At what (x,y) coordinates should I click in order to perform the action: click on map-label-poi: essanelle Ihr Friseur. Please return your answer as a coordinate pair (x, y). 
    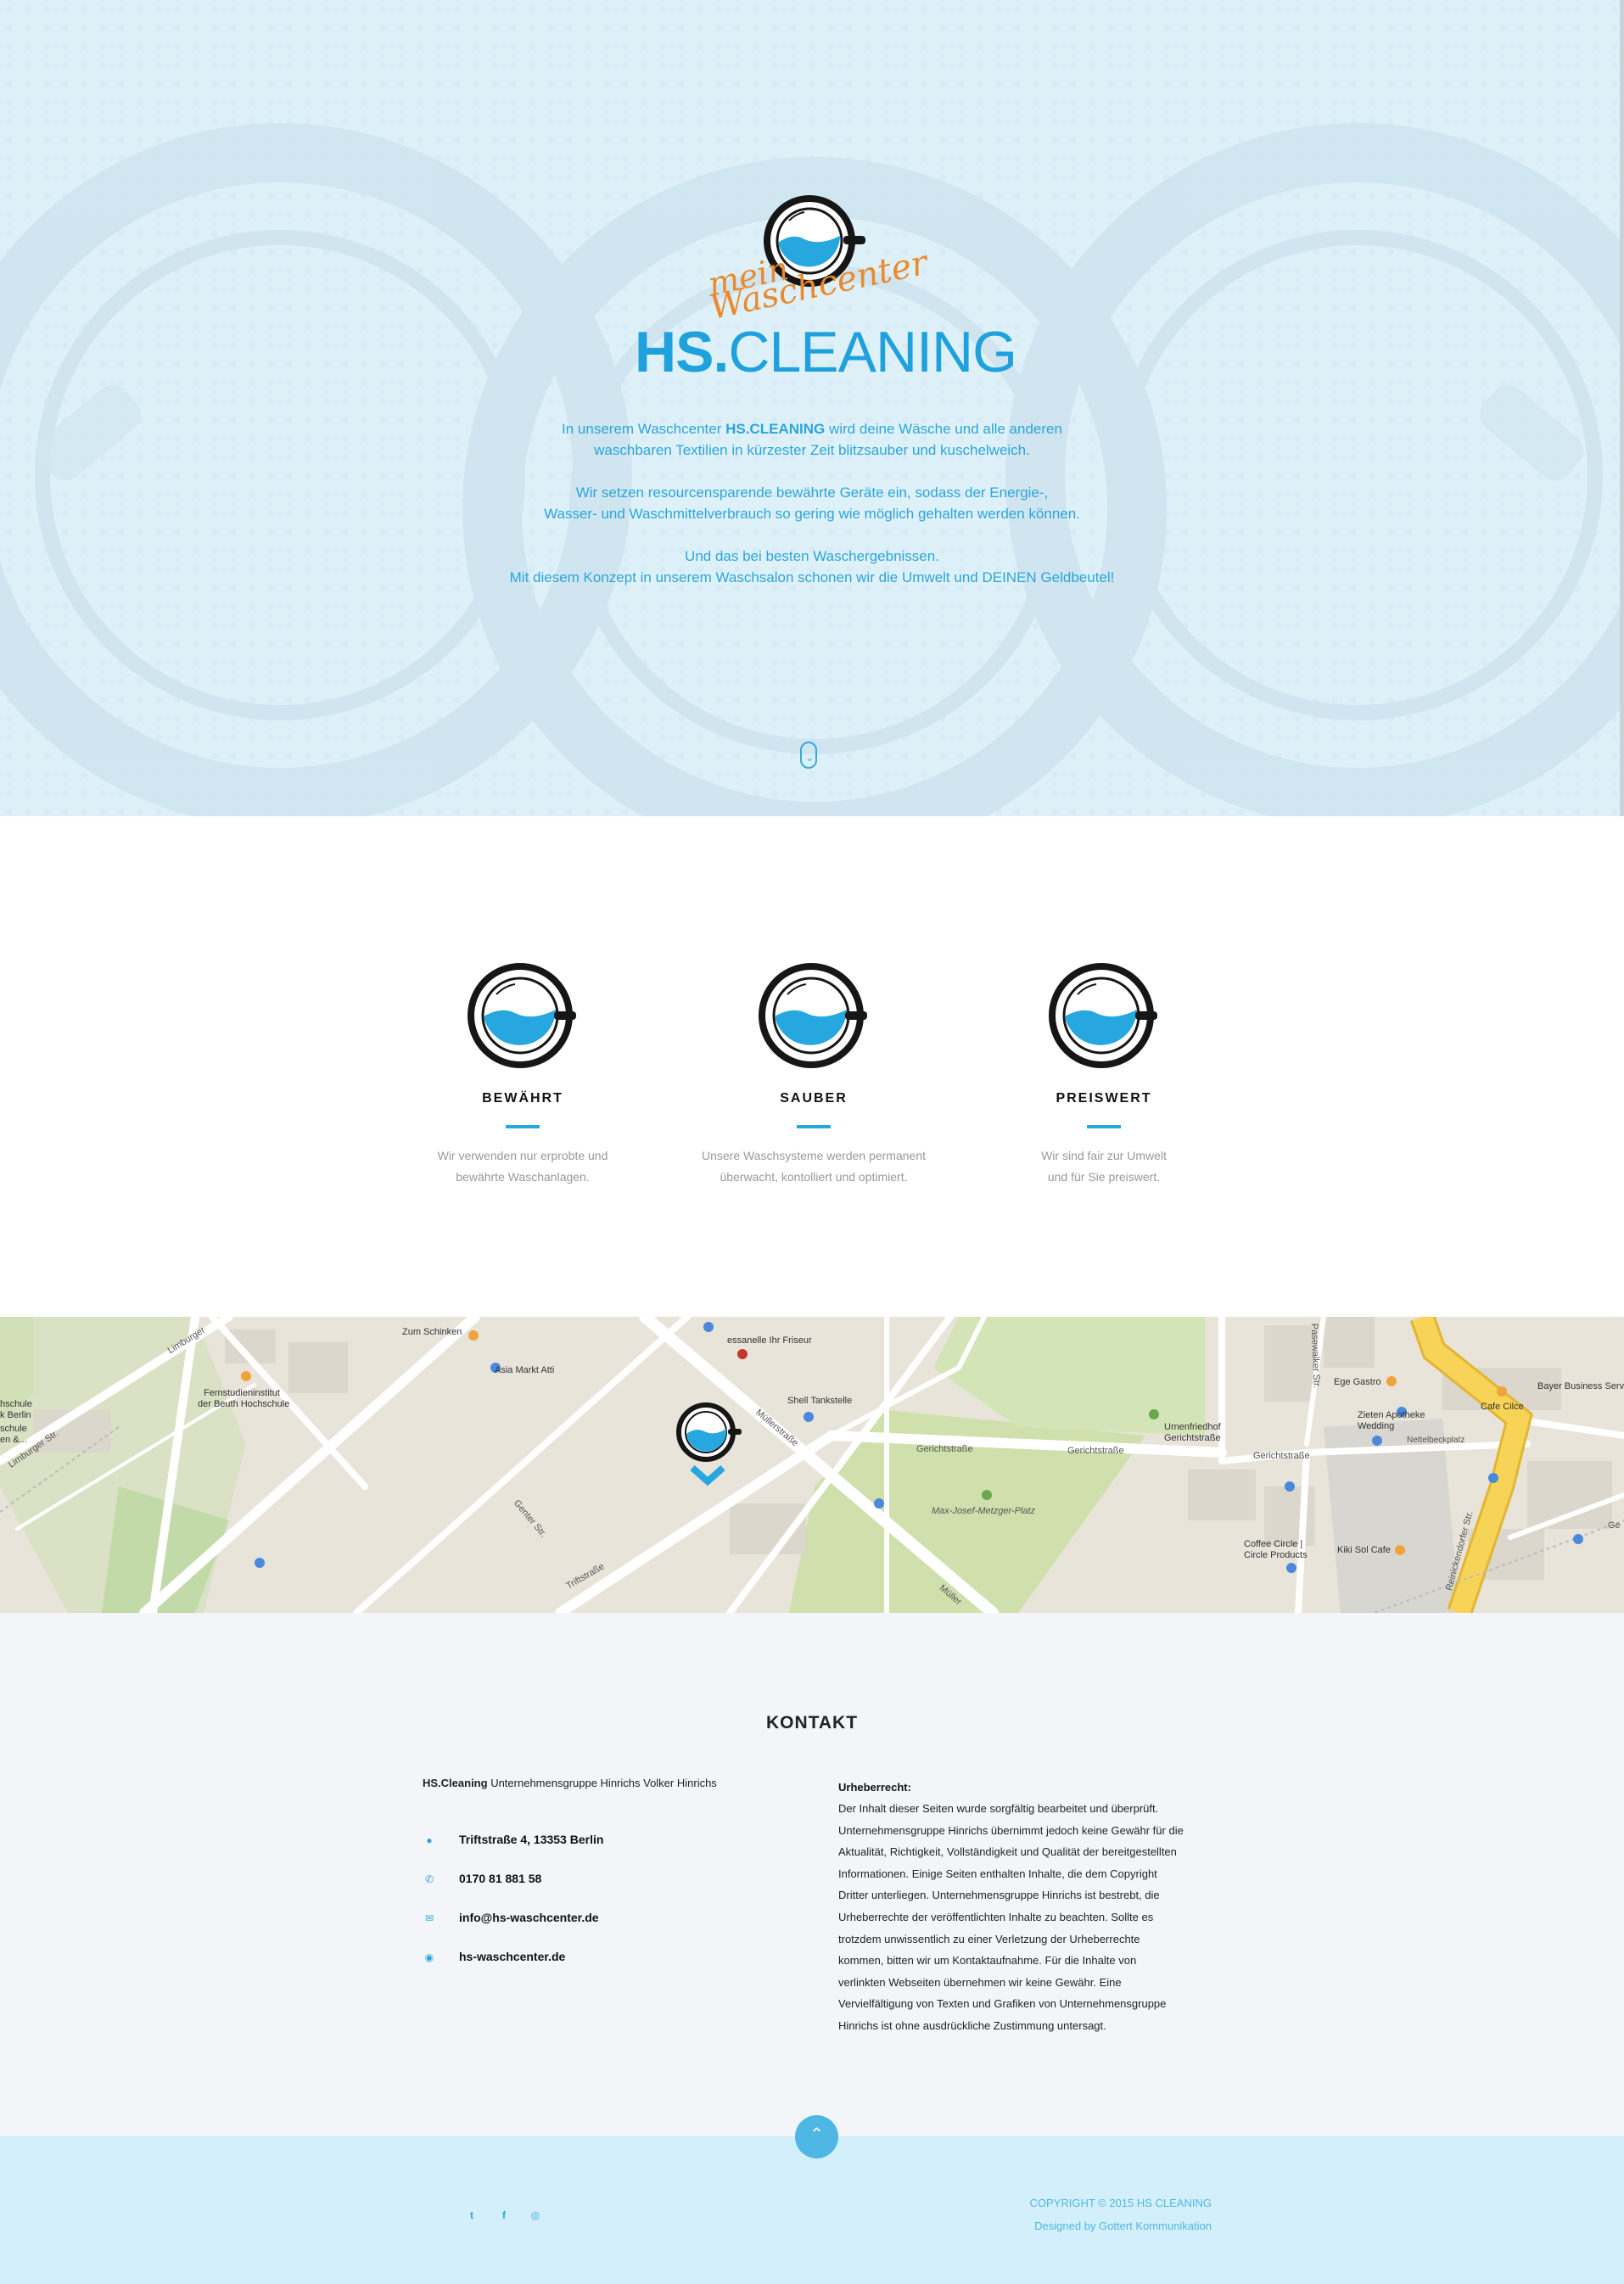
    Looking at the image, I should click on (770, 1341).